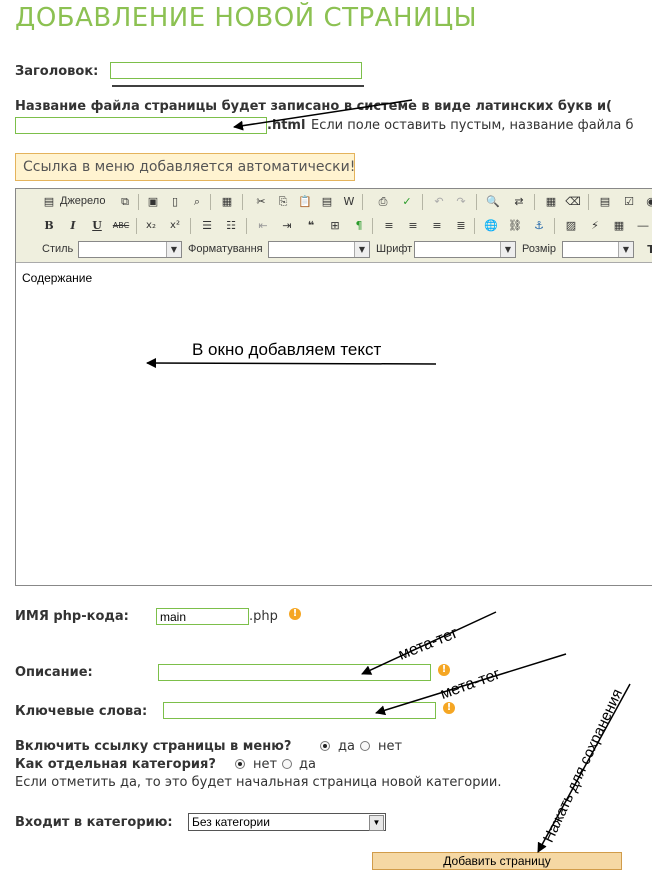 This screenshot has width=652, height=884. I want to click on filename-arrow, so click(323, 115).